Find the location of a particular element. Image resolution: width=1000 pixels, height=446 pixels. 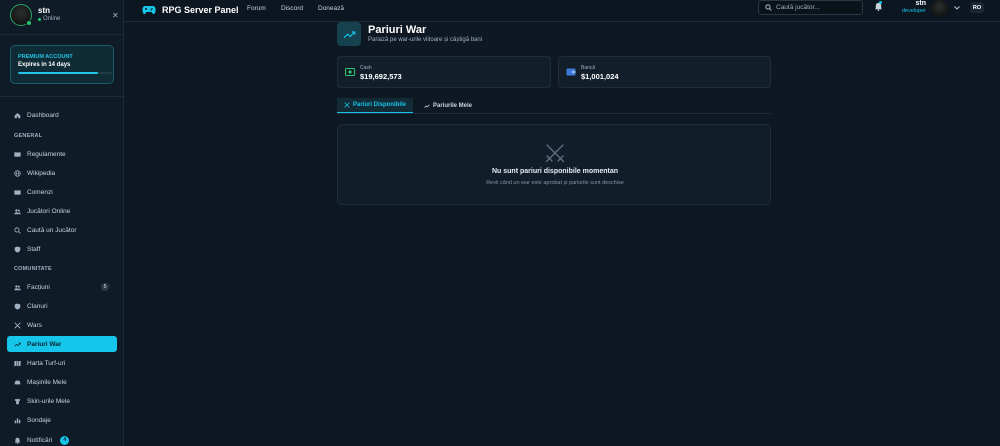

globe-icon is located at coordinates (17, 173).